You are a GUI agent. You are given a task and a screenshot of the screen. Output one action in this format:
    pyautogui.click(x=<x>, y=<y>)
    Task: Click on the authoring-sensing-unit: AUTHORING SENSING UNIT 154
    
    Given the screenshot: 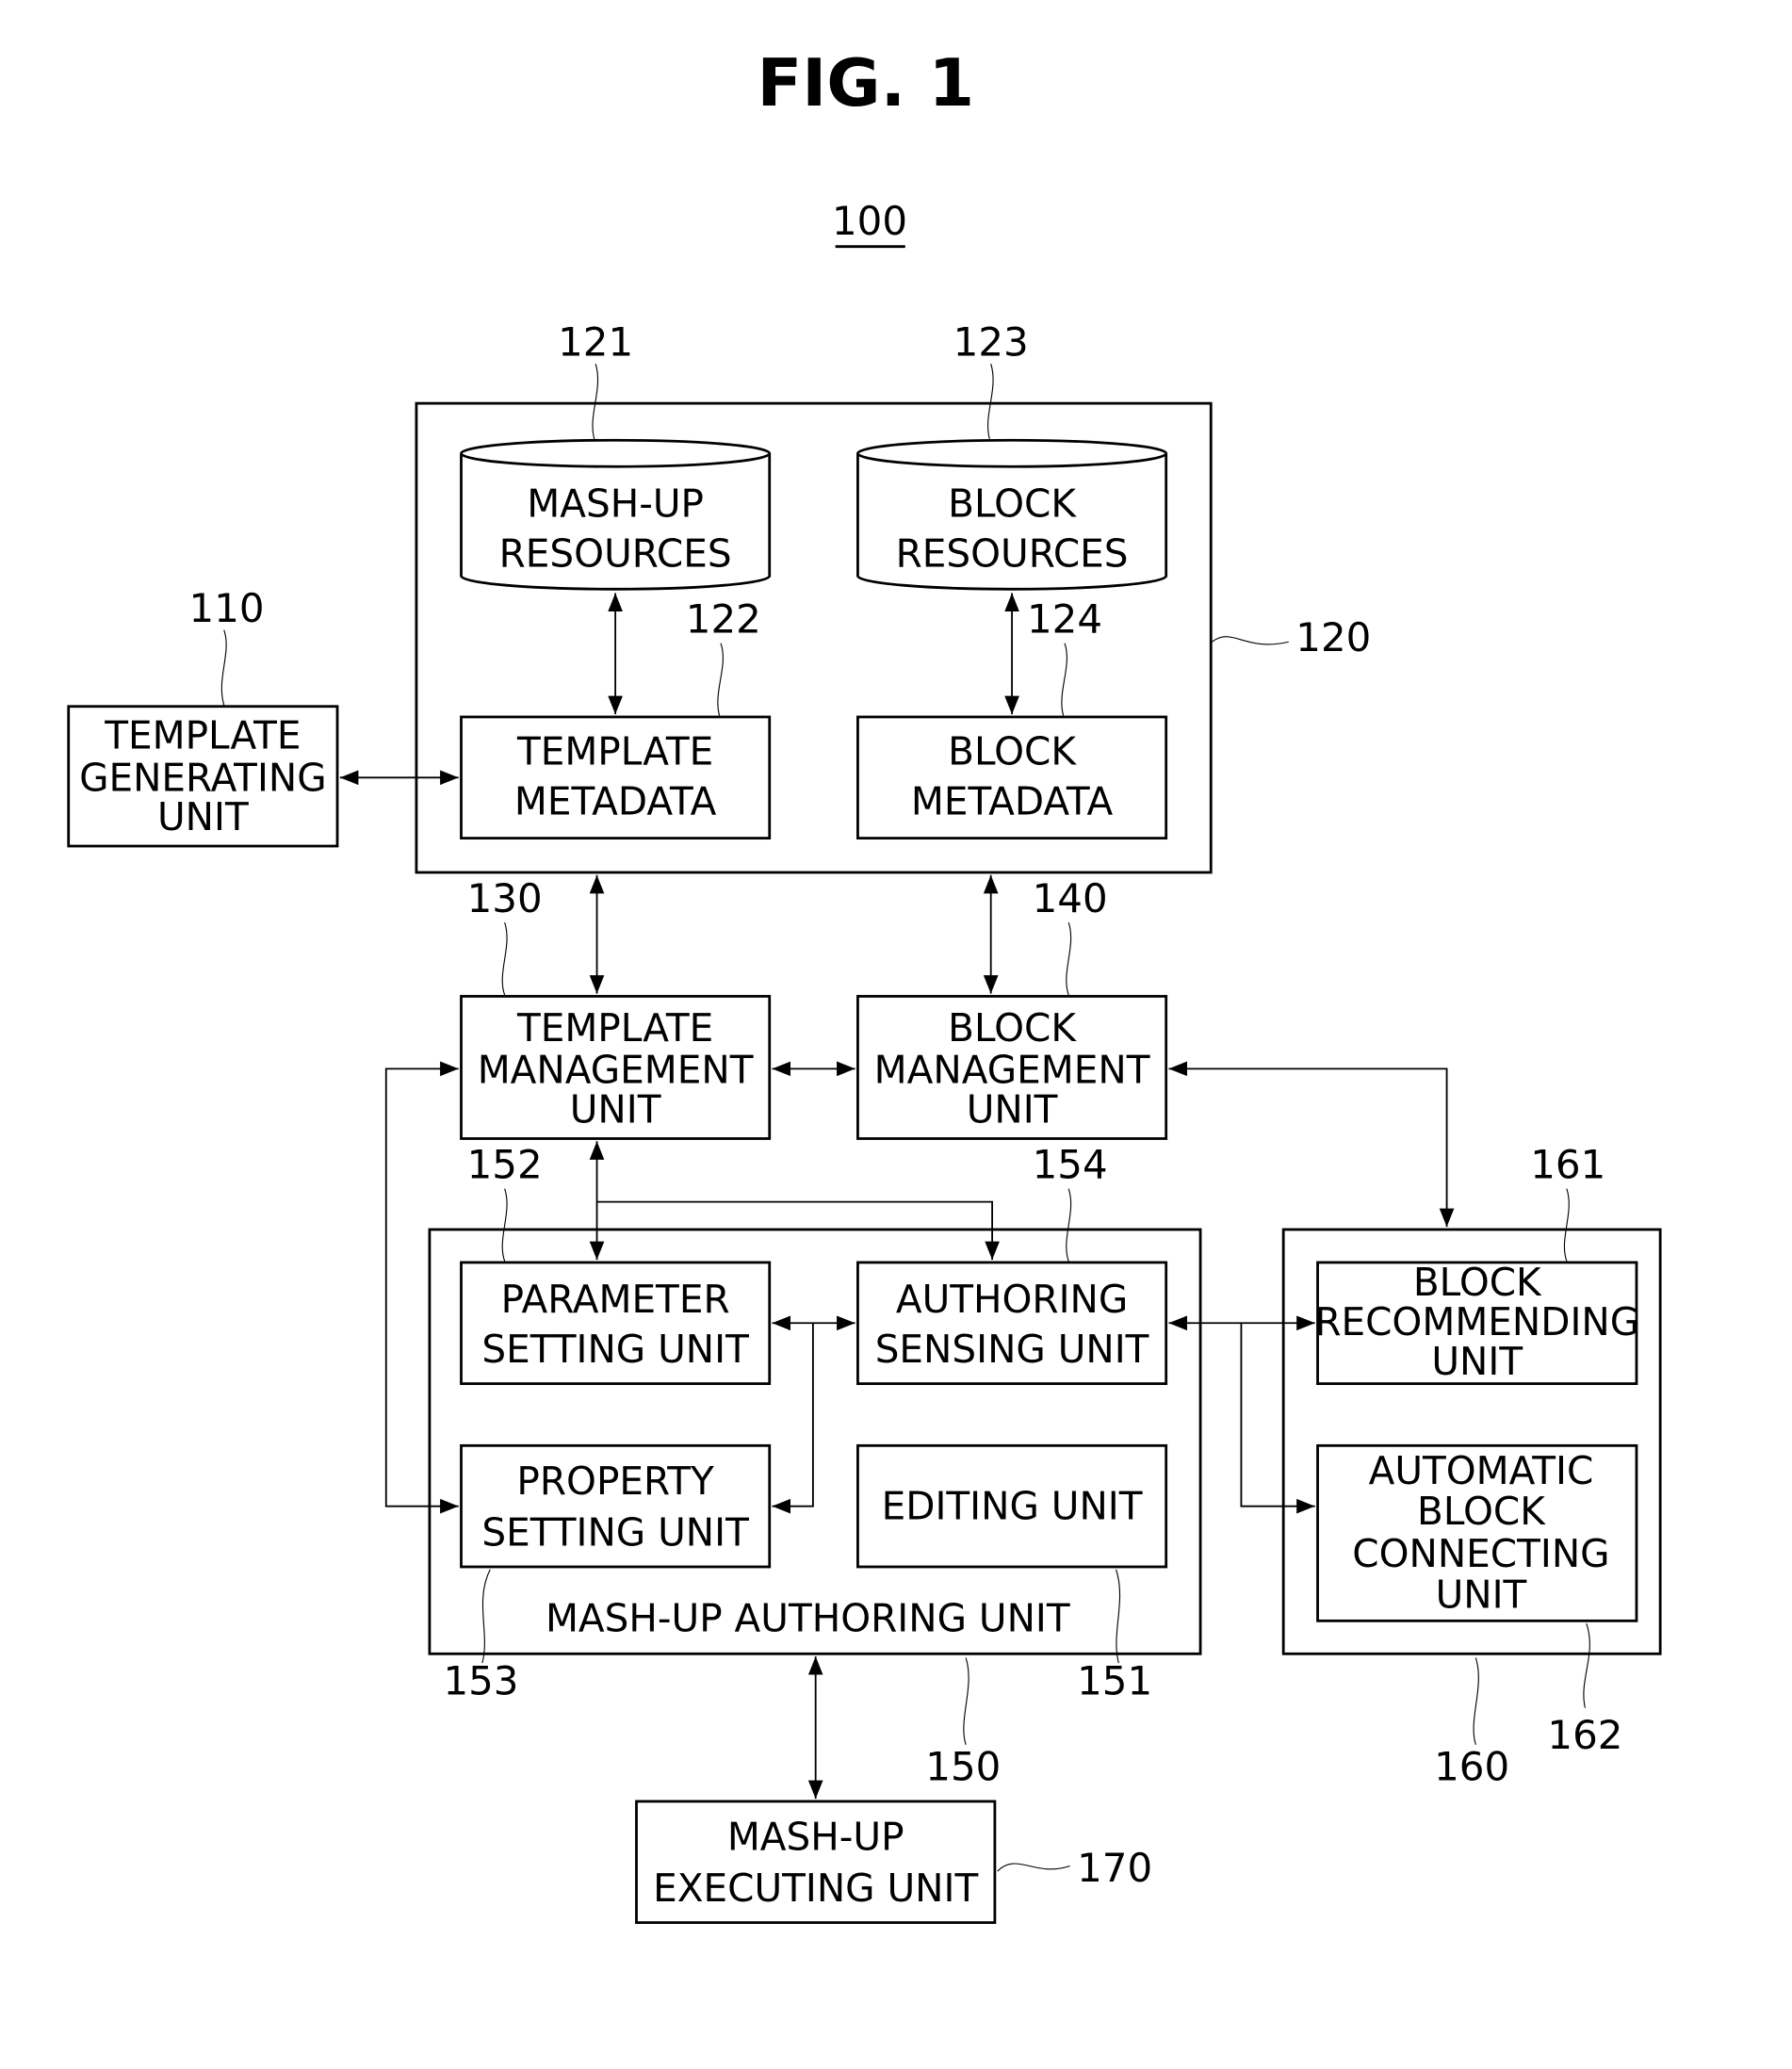 What is the action you would take?
    pyautogui.click(x=1012, y=1263)
    